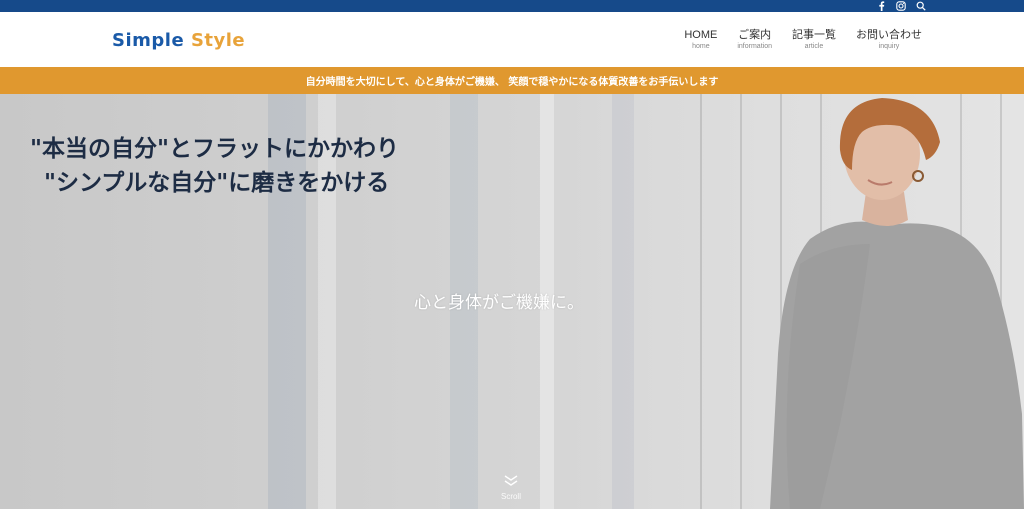 The image size is (1024, 509). Describe the element at coordinates (754, 46) in the screenshot. I see `nav-sublabel: information` at that location.